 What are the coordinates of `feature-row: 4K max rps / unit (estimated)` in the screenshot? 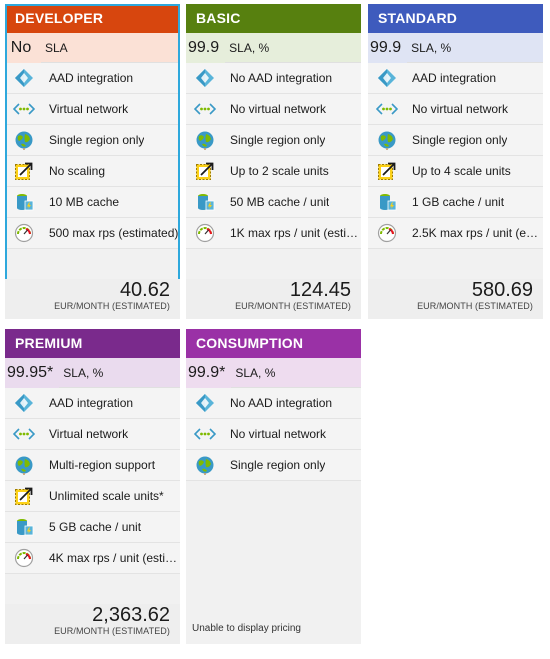 It's located at (92, 558).